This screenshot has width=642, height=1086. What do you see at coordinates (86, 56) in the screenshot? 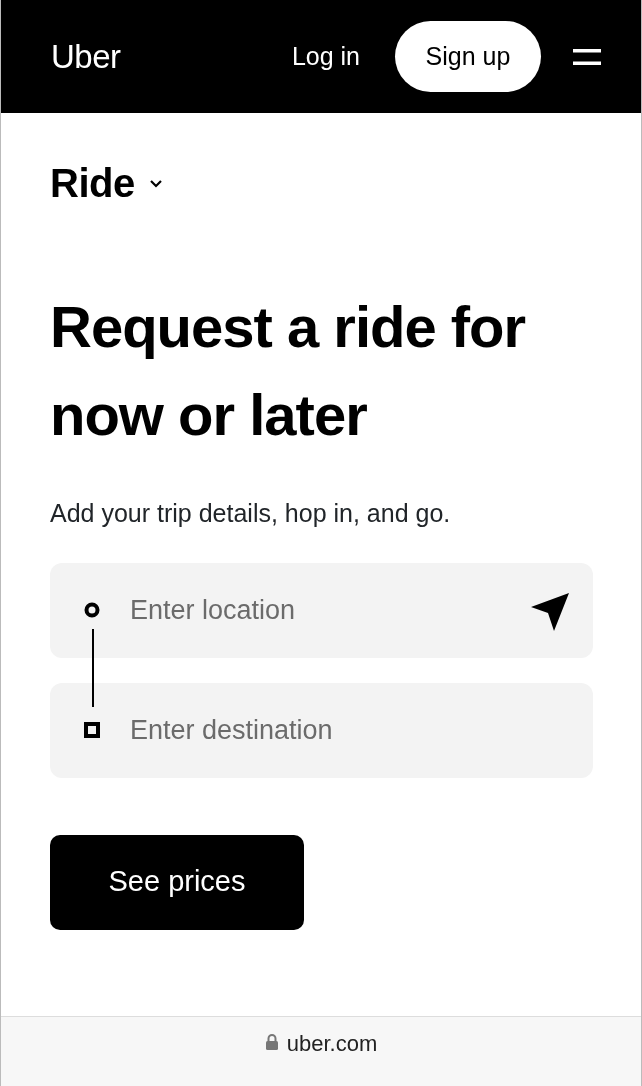
I see `logo: Uber` at bounding box center [86, 56].